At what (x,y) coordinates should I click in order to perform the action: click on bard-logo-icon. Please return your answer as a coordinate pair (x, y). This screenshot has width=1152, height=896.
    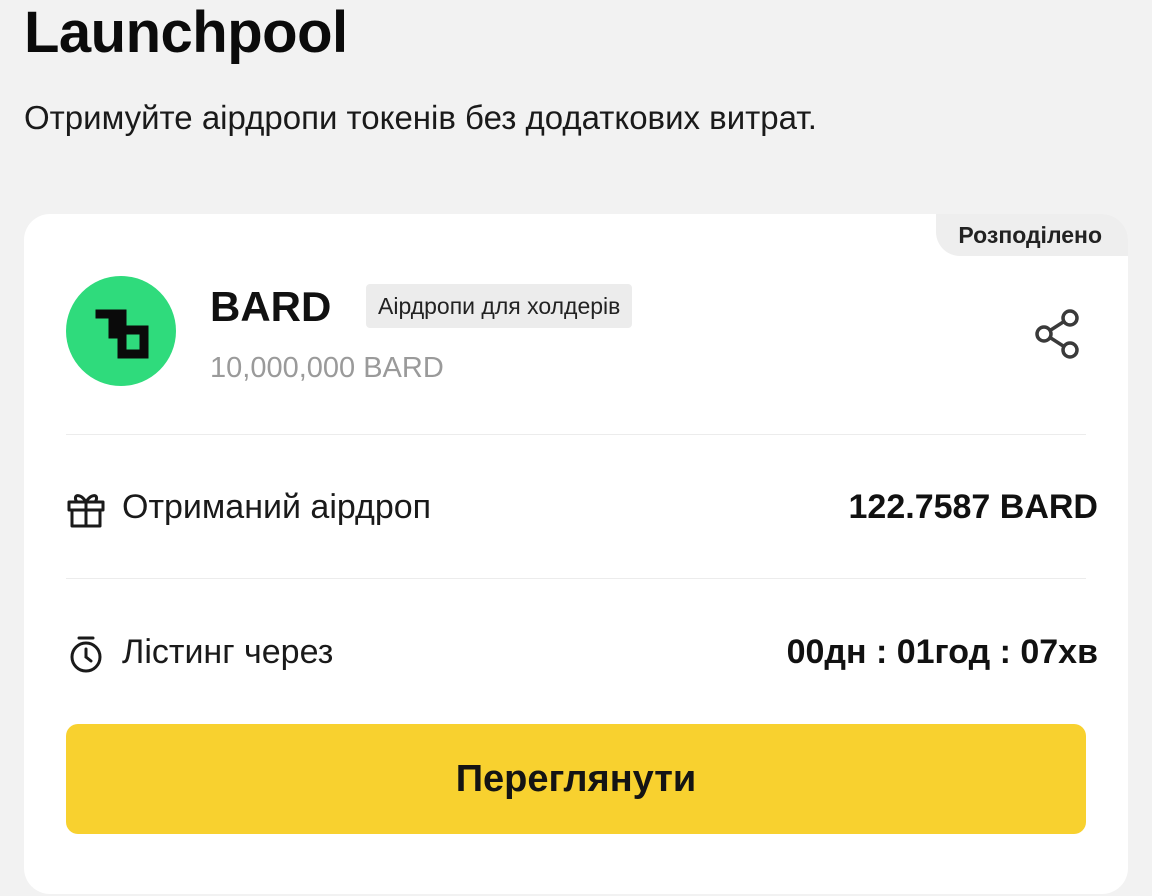
    Looking at the image, I should click on (121, 331).